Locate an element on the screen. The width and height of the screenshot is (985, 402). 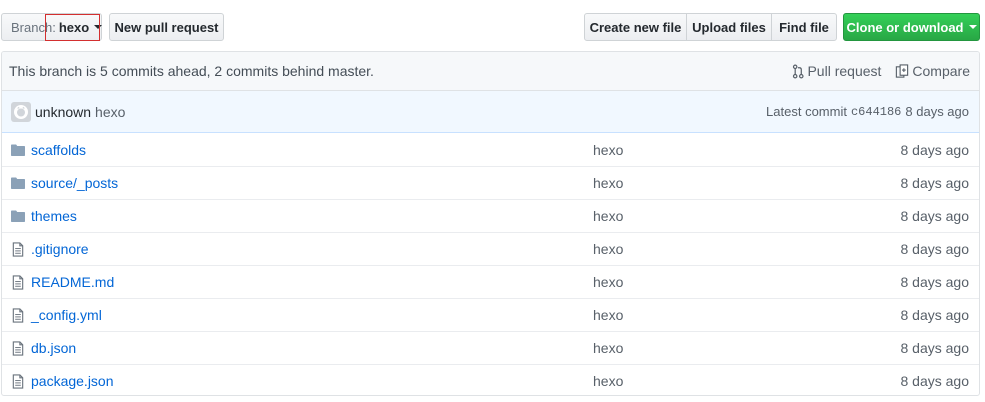
file-row: package.json hexo 8 days ago is located at coordinates (490, 379).